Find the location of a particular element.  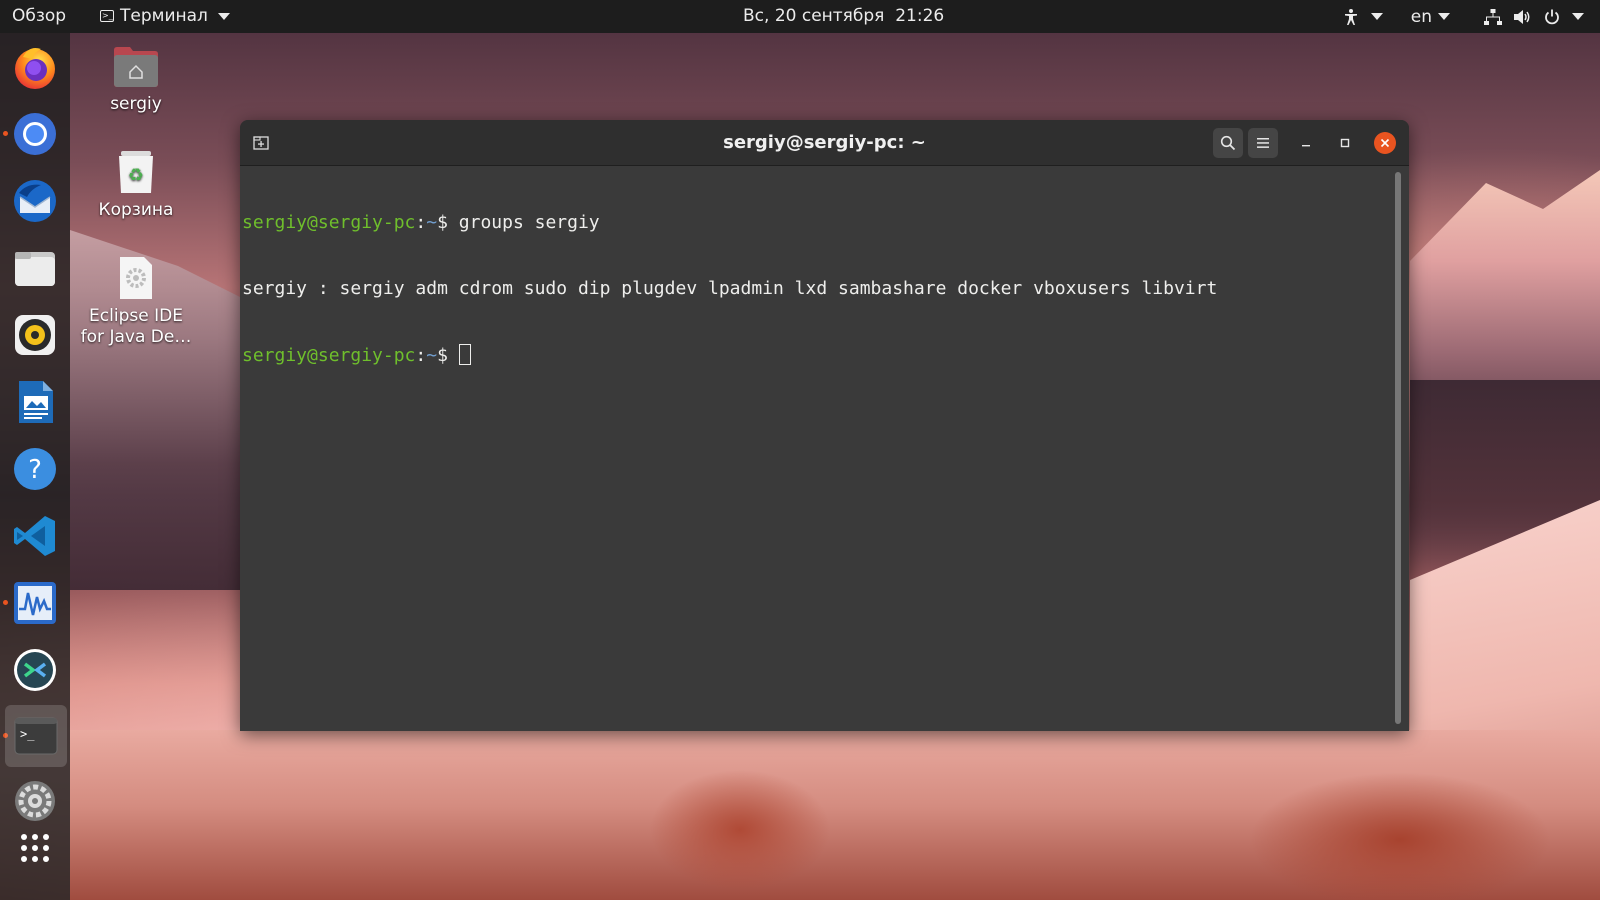

search-icon is located at coordinates (1228, 143).